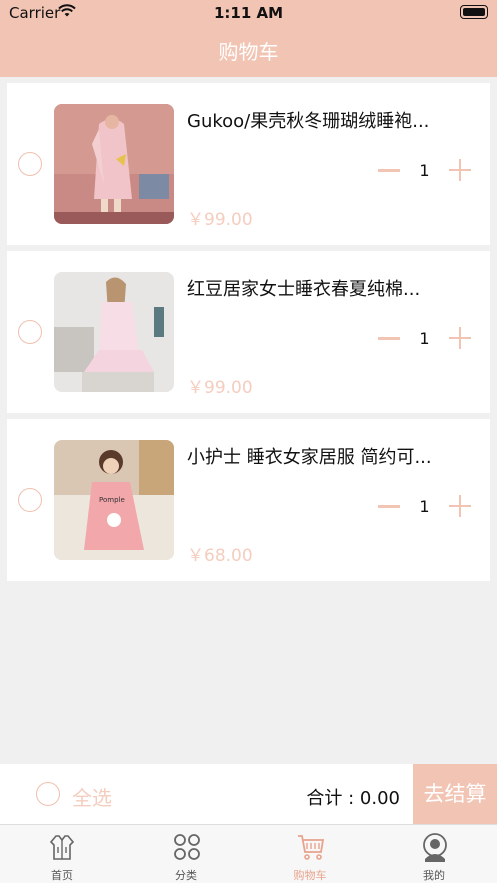 This screenshot has height=883, width=497. What do you see at coordinates (248, 794) in the screenshot?
I see `checkout-bar: 全选 合计 : 0.00 去结算` at bounding box center [248, 794].